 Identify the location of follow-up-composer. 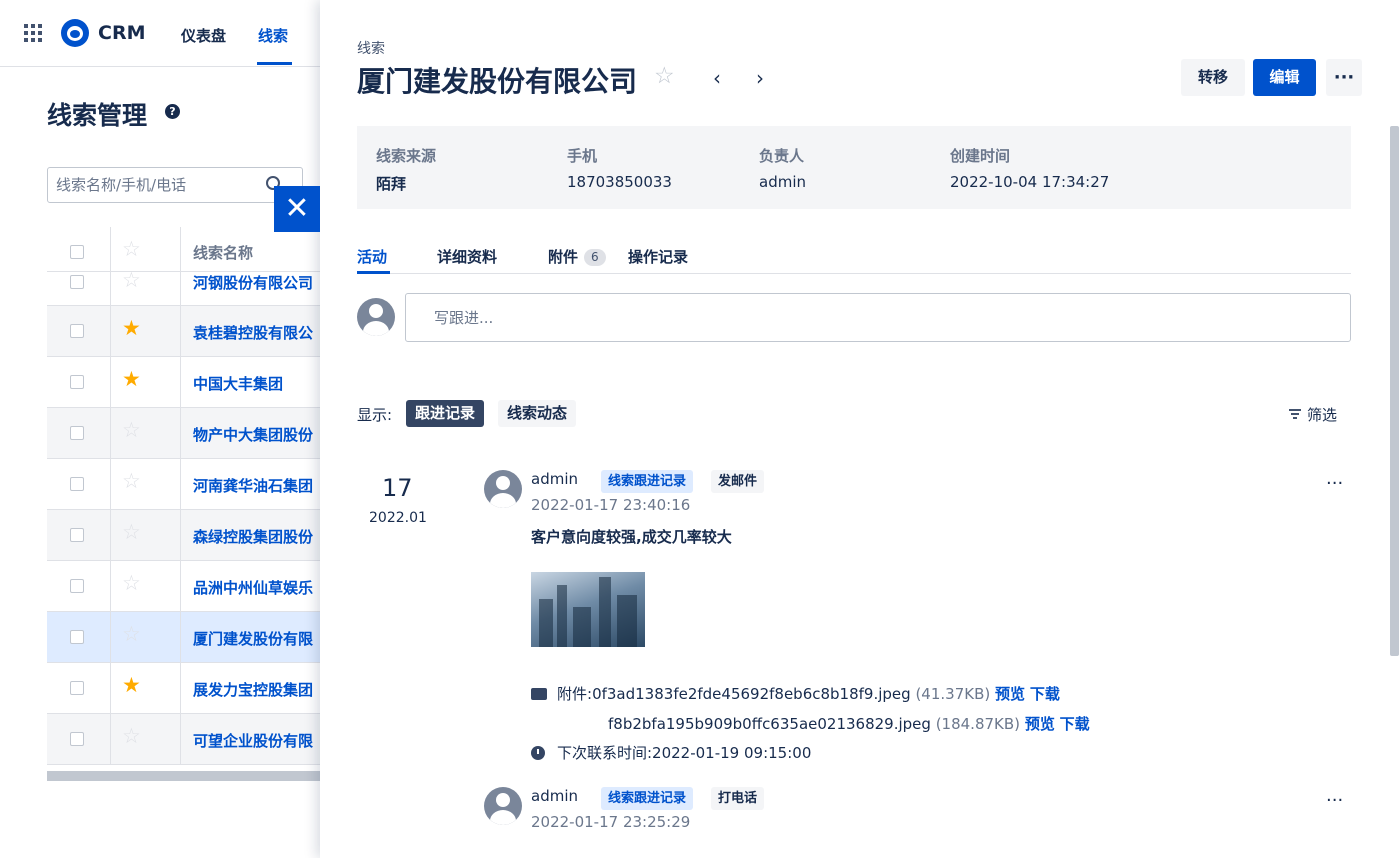
(878, 317).